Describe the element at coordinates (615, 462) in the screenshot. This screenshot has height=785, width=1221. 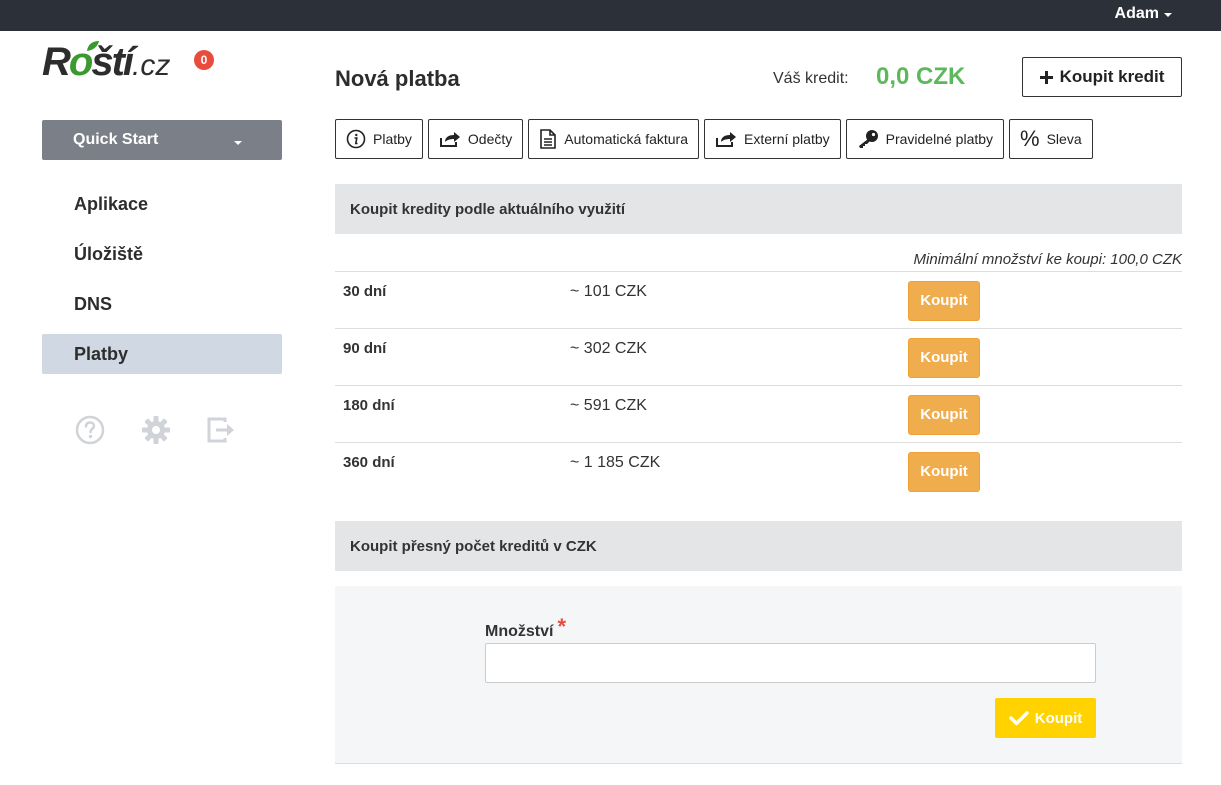
I see `row-price: ~ 1 185 CZK` at that location.